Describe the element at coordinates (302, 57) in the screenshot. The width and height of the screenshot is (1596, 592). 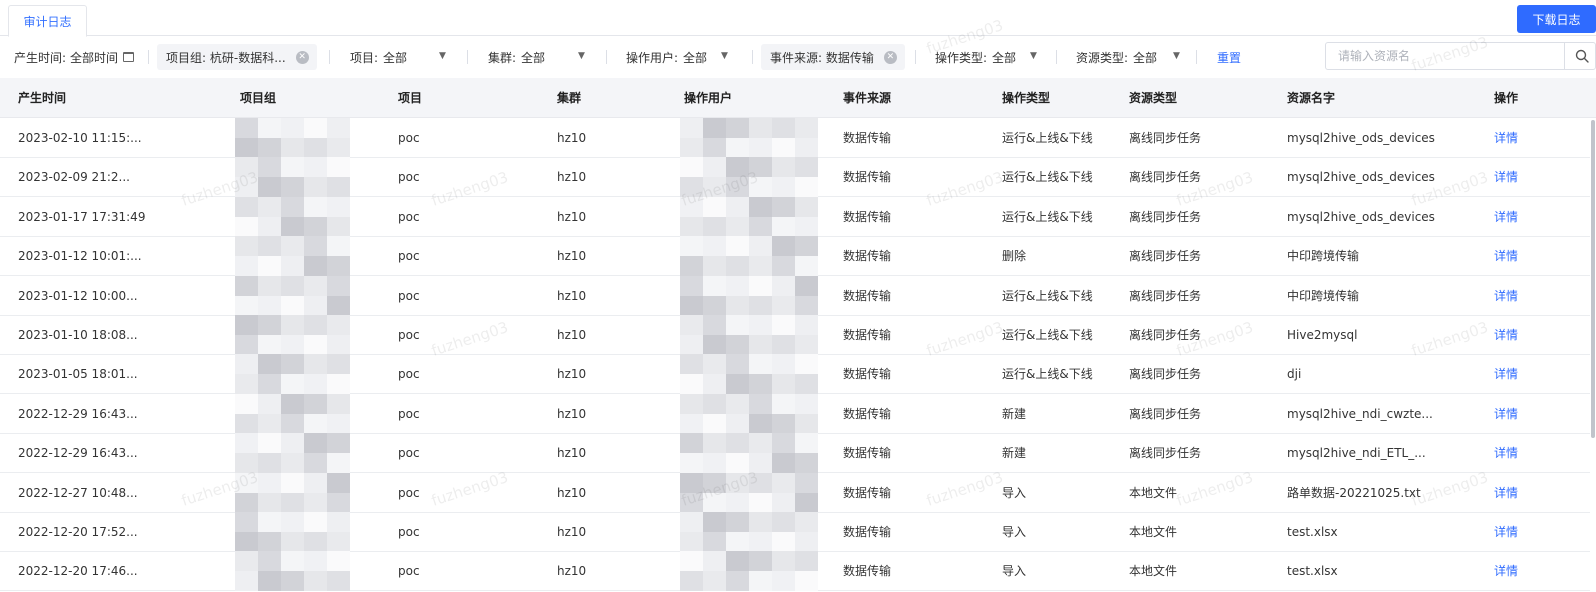
I see `clear-project-group-icon: ✕` at that location.